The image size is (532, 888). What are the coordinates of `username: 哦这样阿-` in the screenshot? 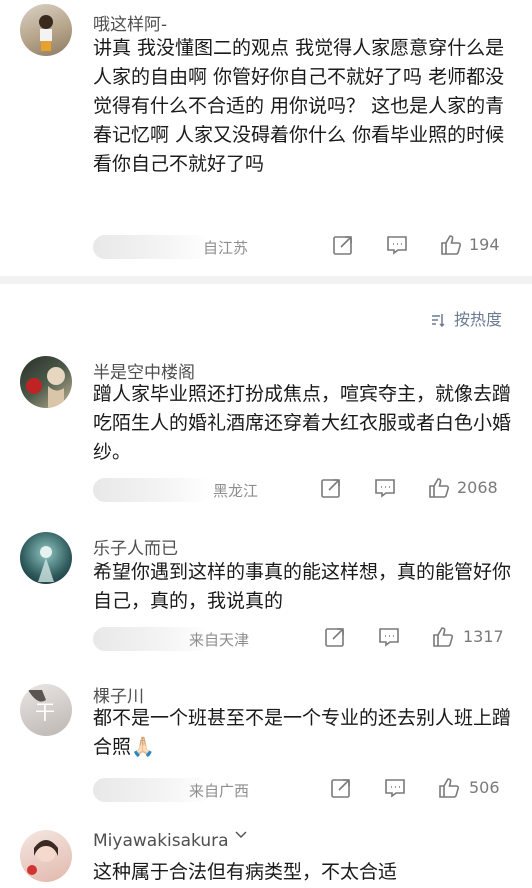 It's located at (130, 22).